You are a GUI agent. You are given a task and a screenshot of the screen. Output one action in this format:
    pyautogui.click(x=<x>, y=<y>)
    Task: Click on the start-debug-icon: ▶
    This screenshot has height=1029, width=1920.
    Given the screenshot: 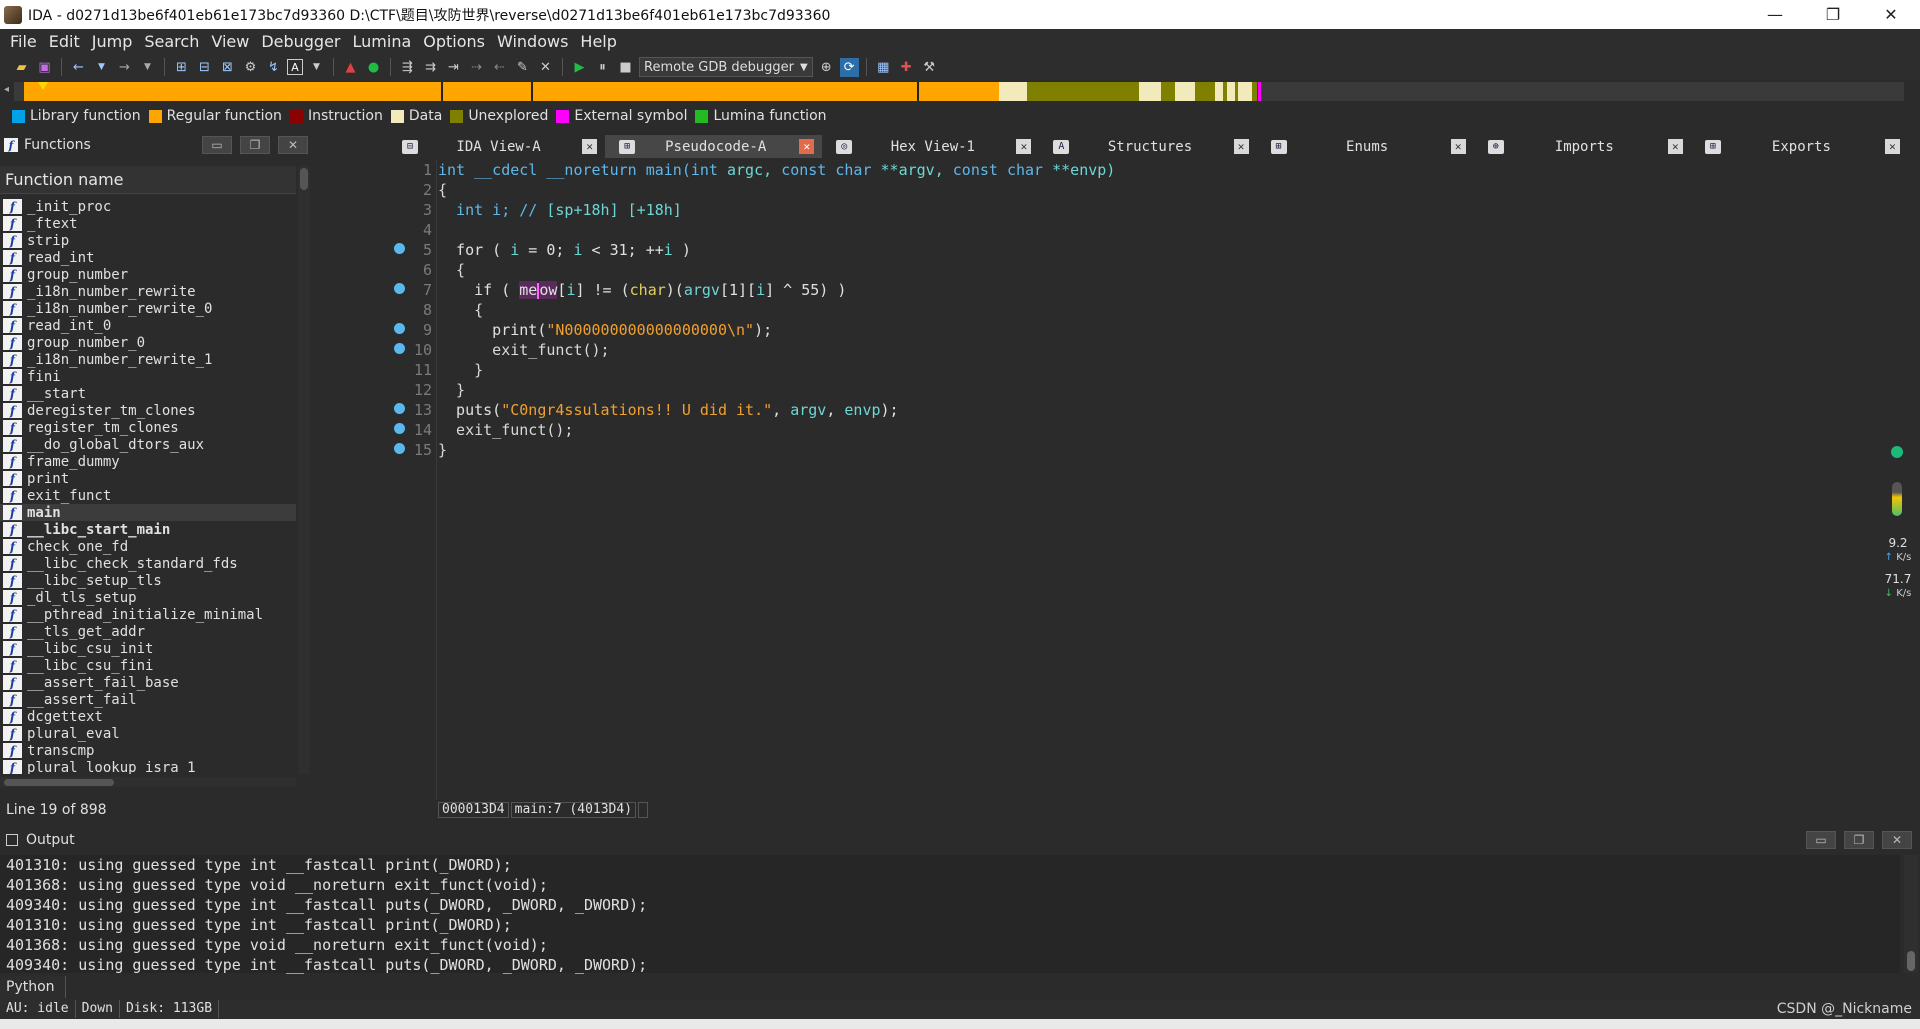 What is the action you would take?
    pyautogui.click(x=579, y=67)
    